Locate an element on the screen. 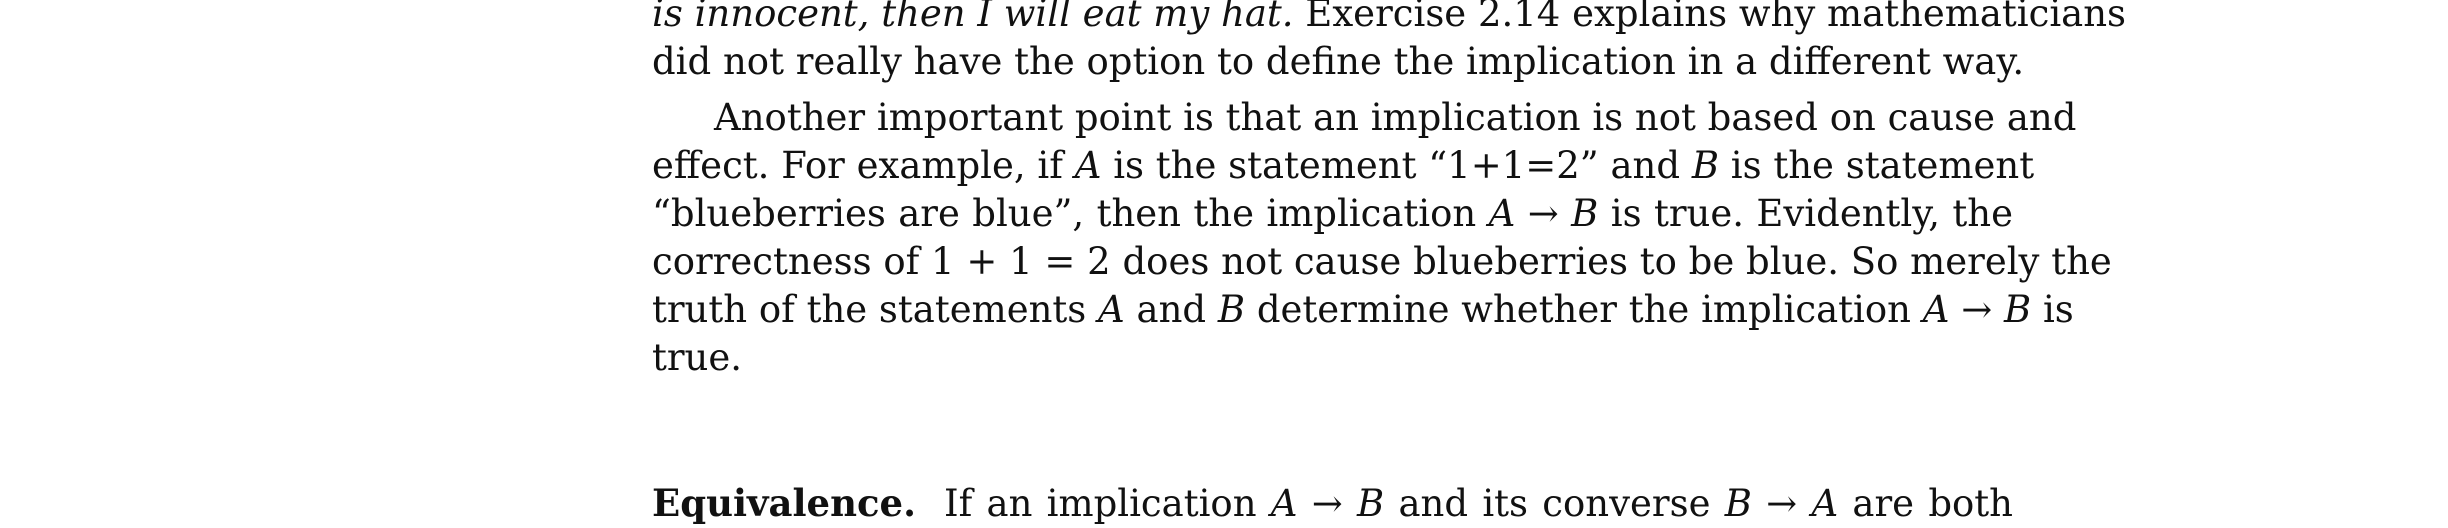 This screenshot has height=528, width=2448. text-span: truth of the statements is located at coordinates (875, 309).